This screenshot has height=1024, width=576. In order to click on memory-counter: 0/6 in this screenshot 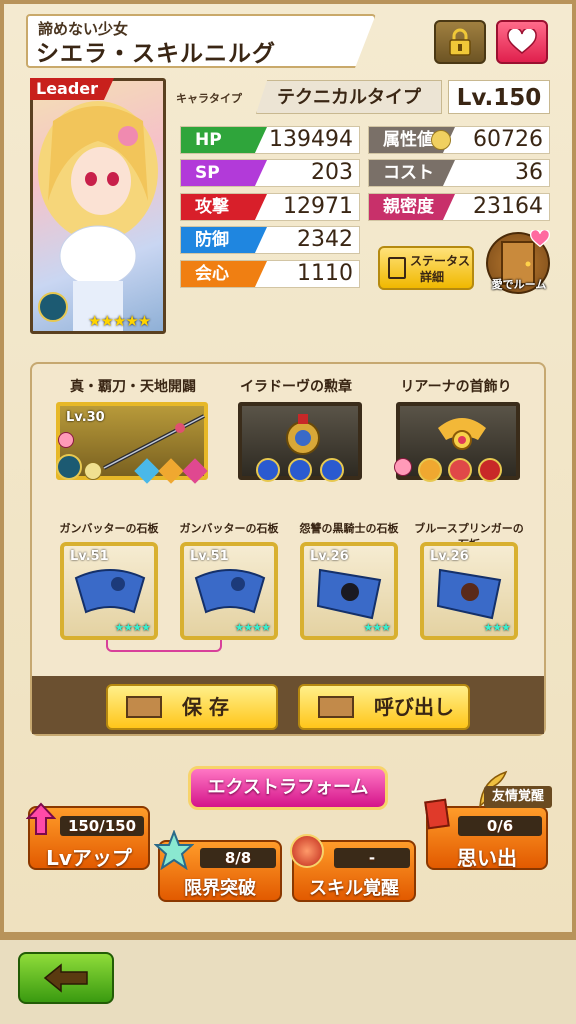, I will do `click(500, 826)`.